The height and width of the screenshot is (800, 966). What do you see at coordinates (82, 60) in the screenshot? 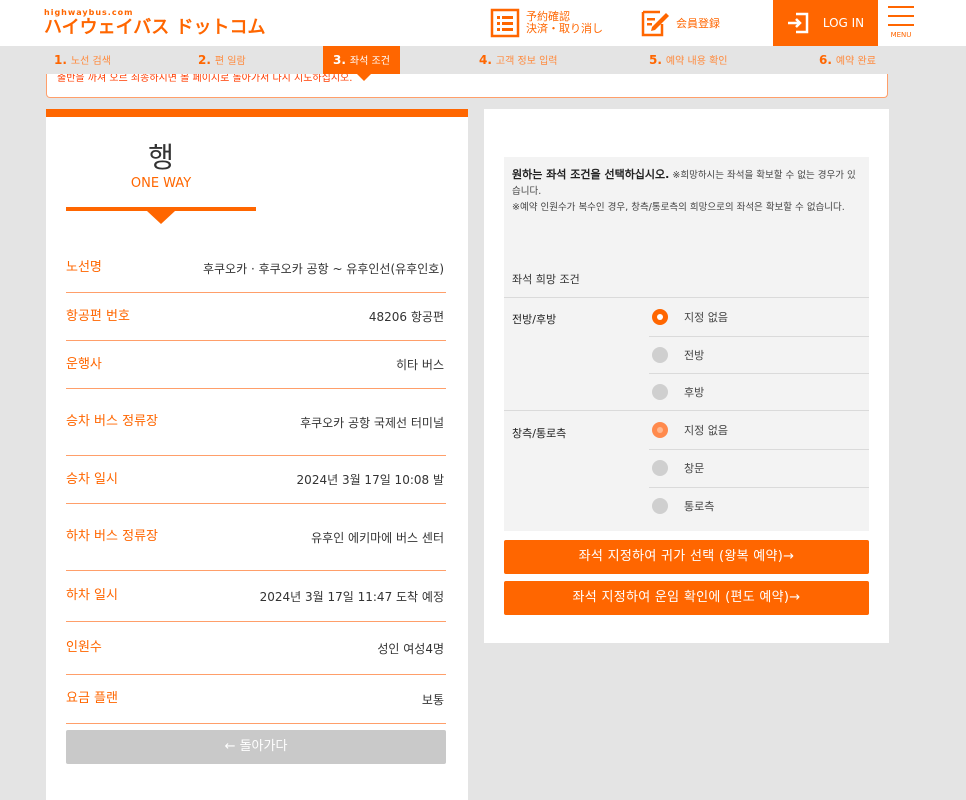
I see `step-1: 1. 노선 검색` at bounding box center [82, 60].